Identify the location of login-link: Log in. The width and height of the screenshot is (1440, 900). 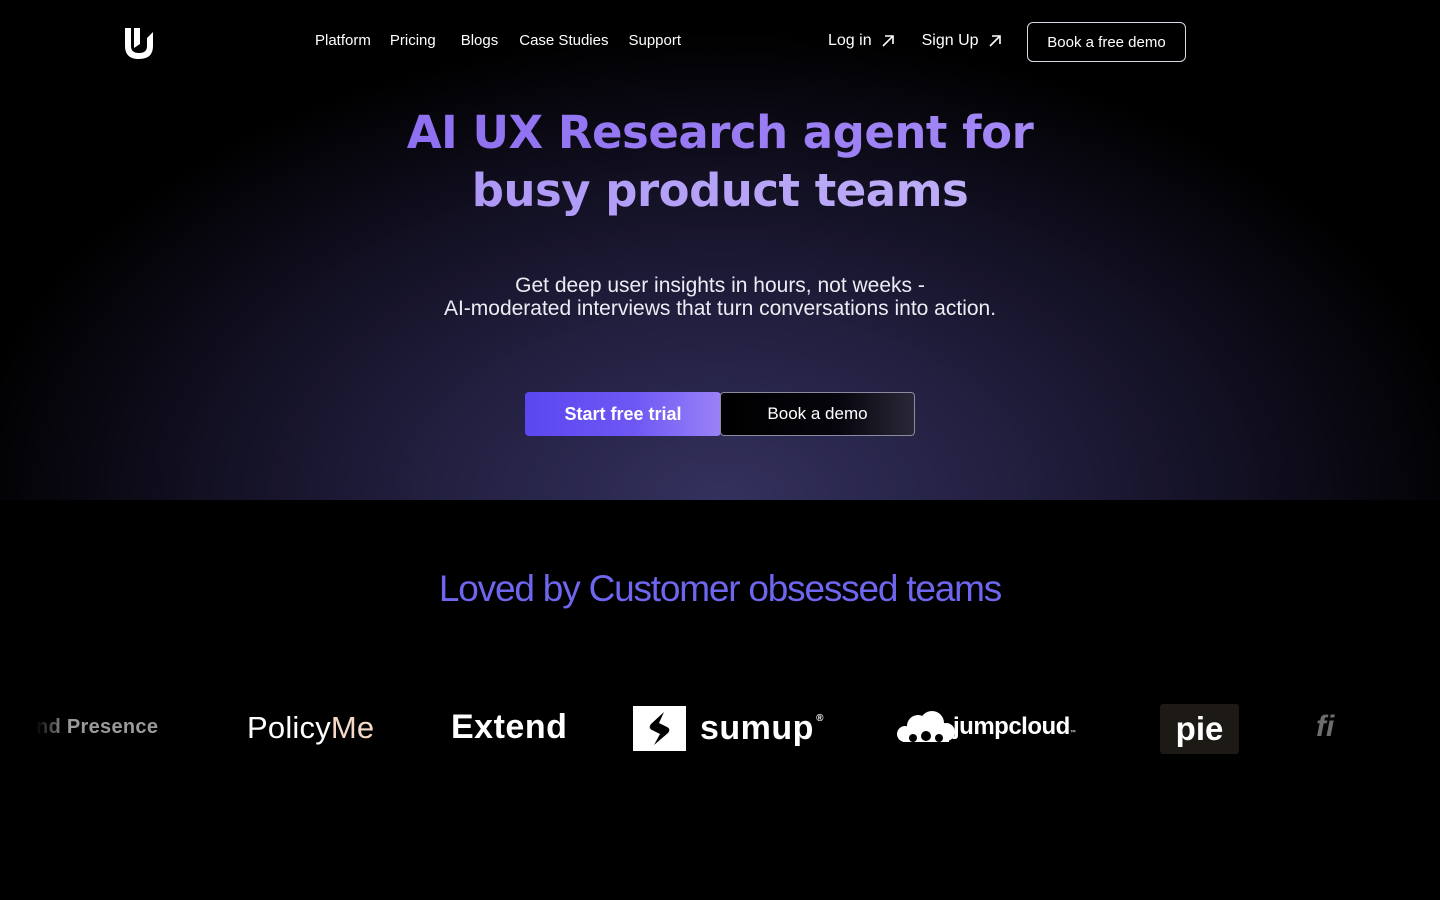
(862, 41).